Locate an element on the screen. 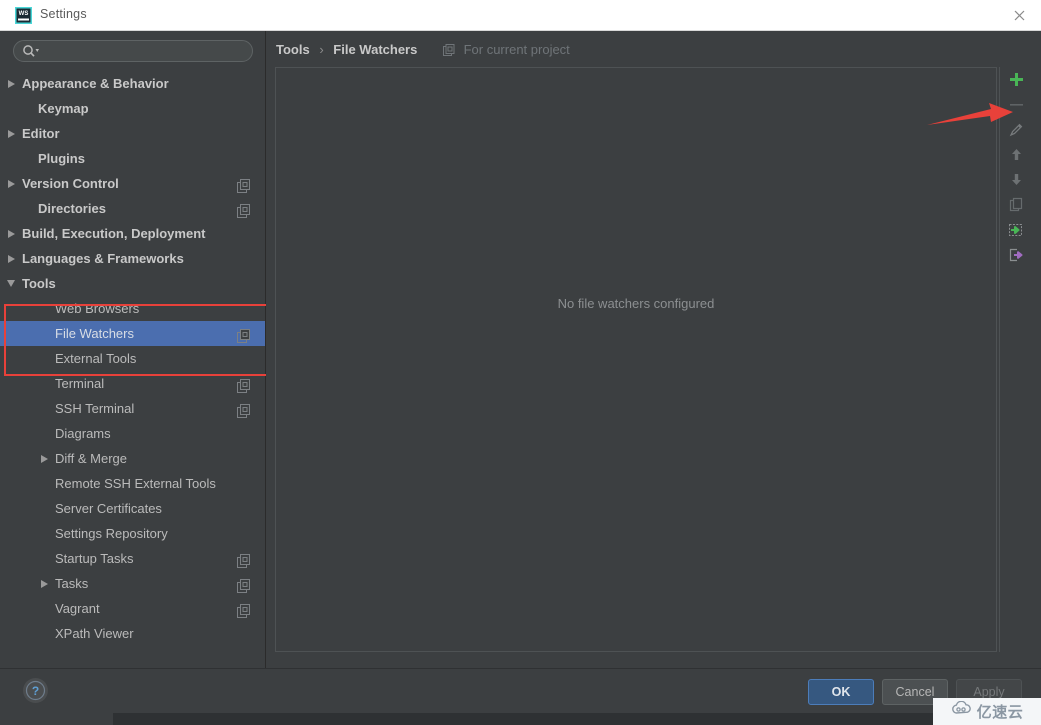  add-button is located at coordinates (1016, 79).